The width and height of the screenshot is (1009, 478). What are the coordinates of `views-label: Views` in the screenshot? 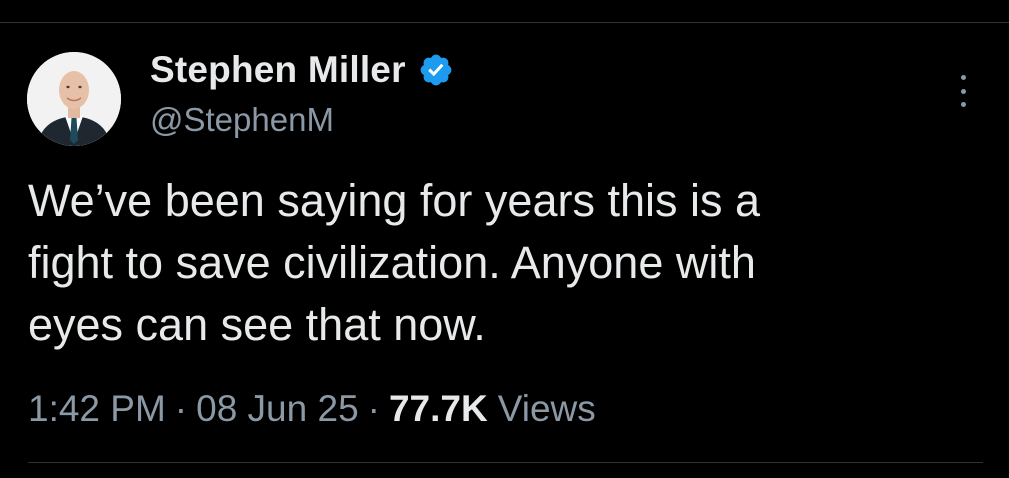 It's located at (546, 408).